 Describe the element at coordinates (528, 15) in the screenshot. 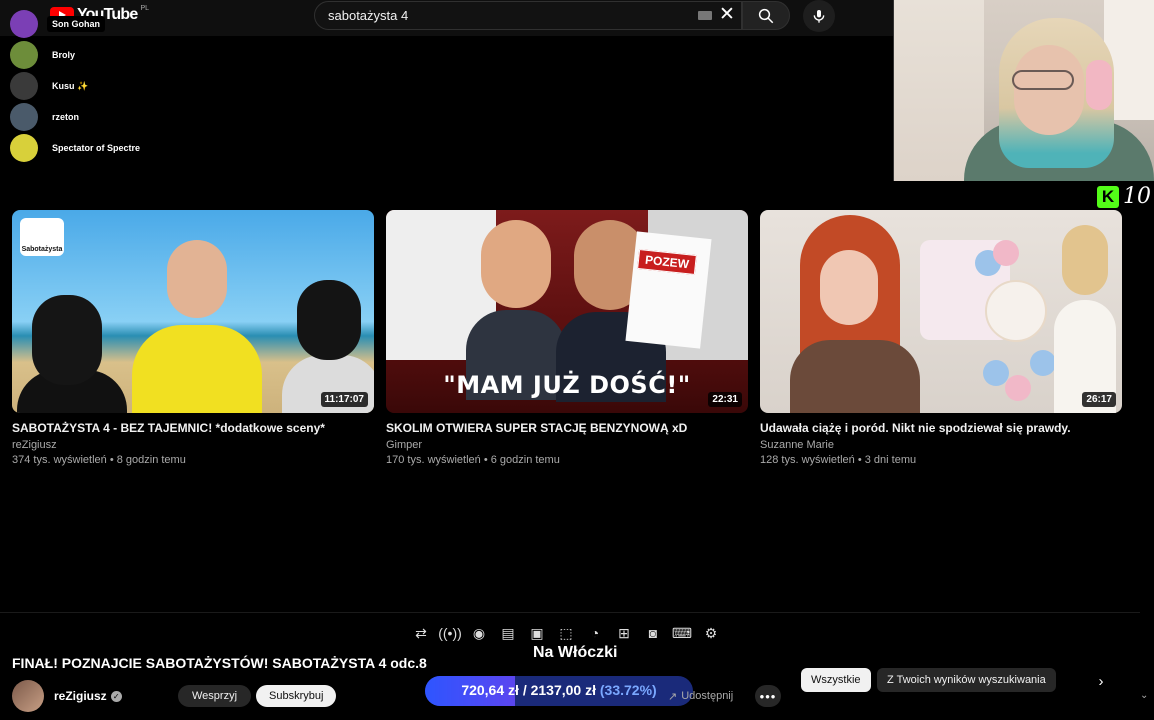

I see `search-input: sabotażysta 4 ✕` at that location.